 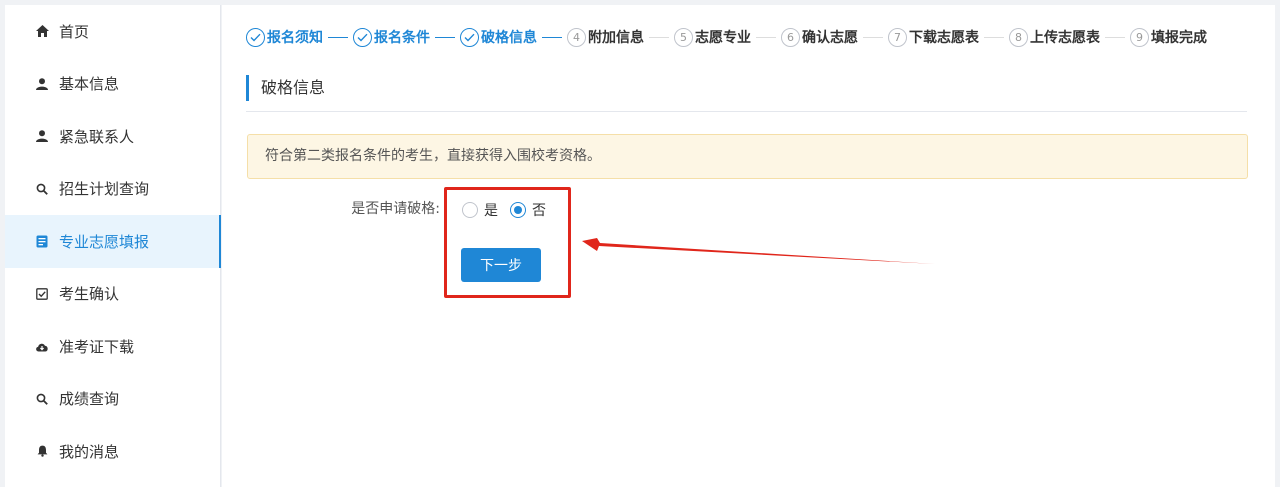 I want to click on step-3: 破格信息, so click(x=498, y=37).